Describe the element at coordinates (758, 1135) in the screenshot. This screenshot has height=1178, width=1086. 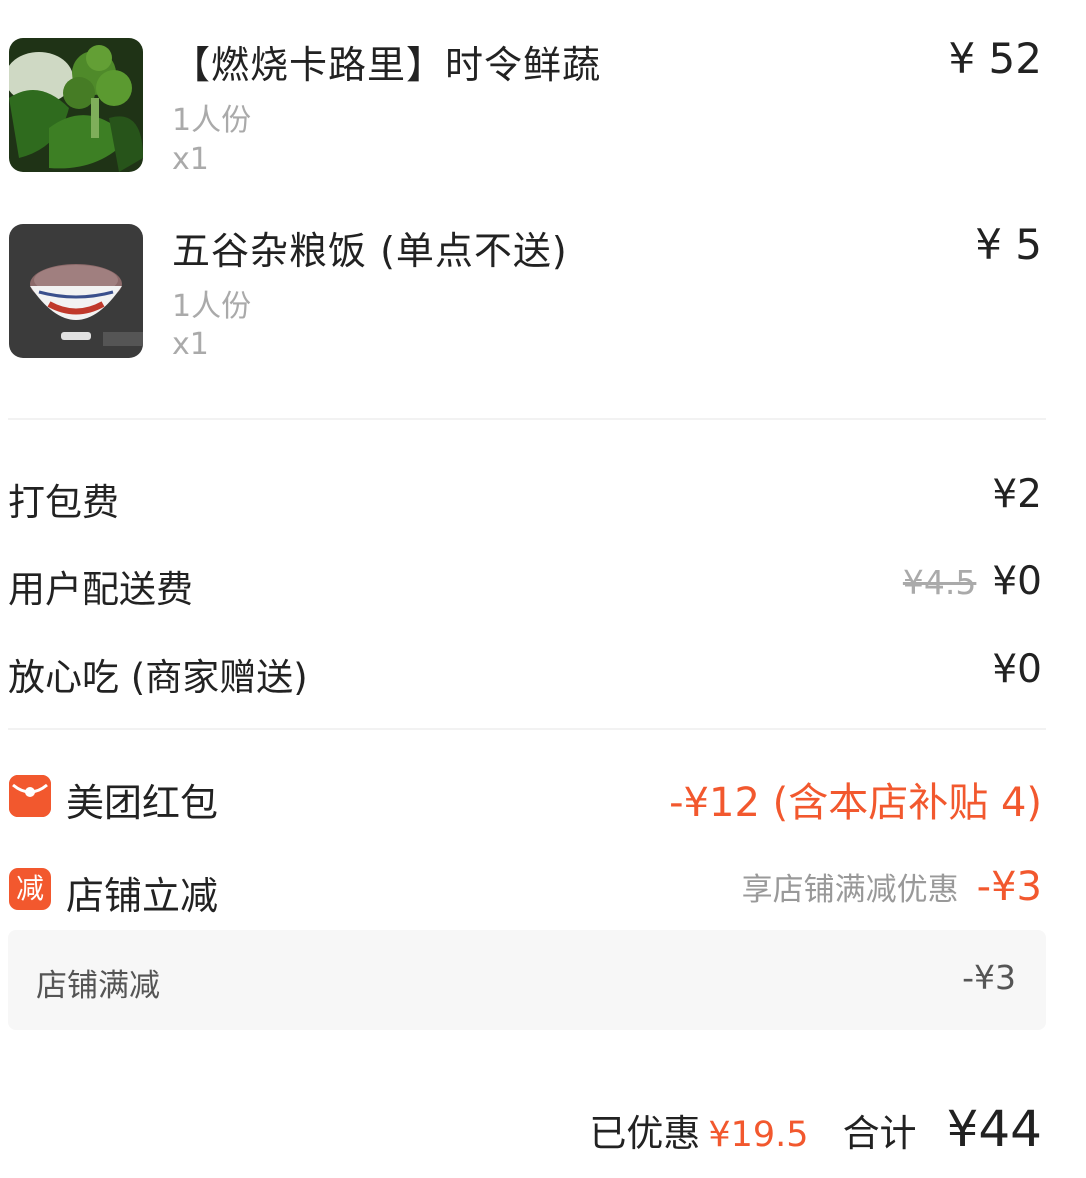
I see `saved-amount: ¥19.5` at that location.